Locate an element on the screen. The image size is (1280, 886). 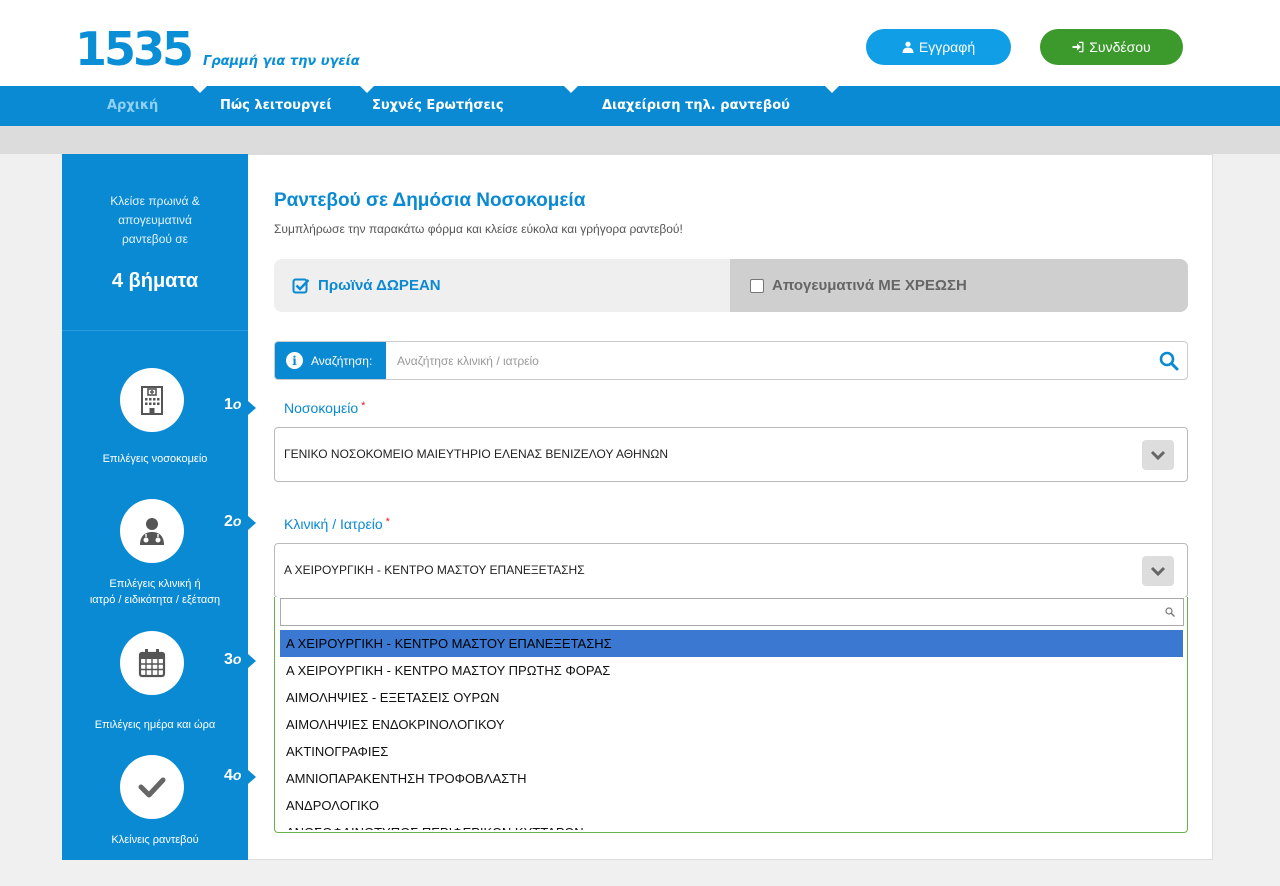
calendar-icon is located at coordinates (152, 663).